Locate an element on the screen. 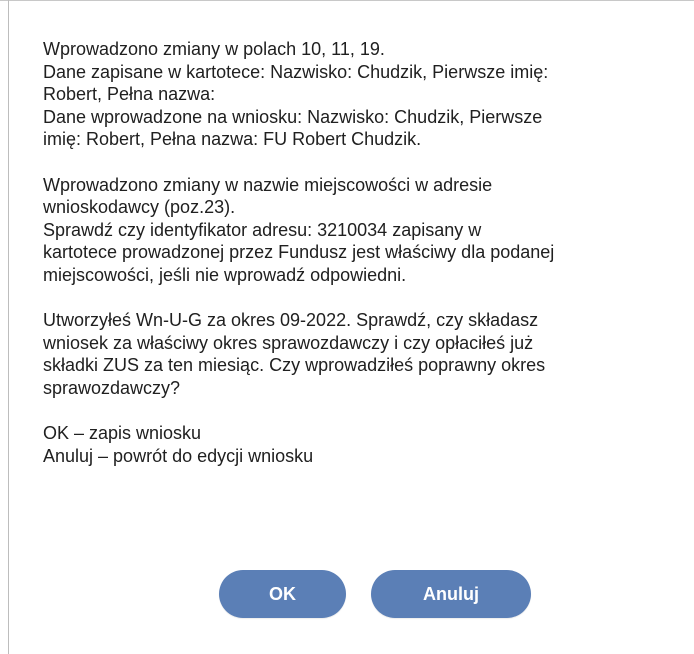 The width and height of the screenshot is (694, 654). message-line: wnioskodawcy (poz.23). is located at coordinates (139, 207).